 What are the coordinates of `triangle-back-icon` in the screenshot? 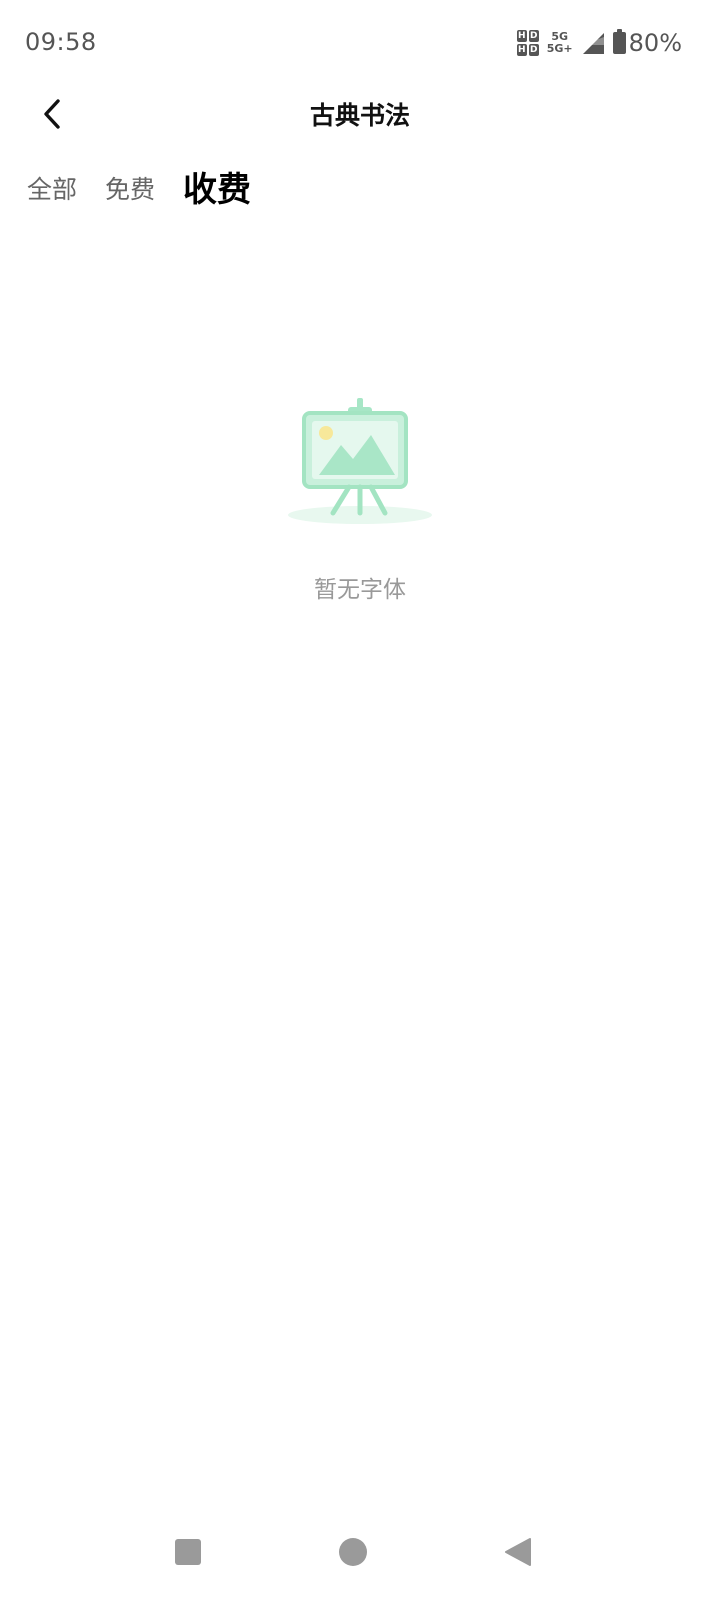 It's located at (518, 1552).